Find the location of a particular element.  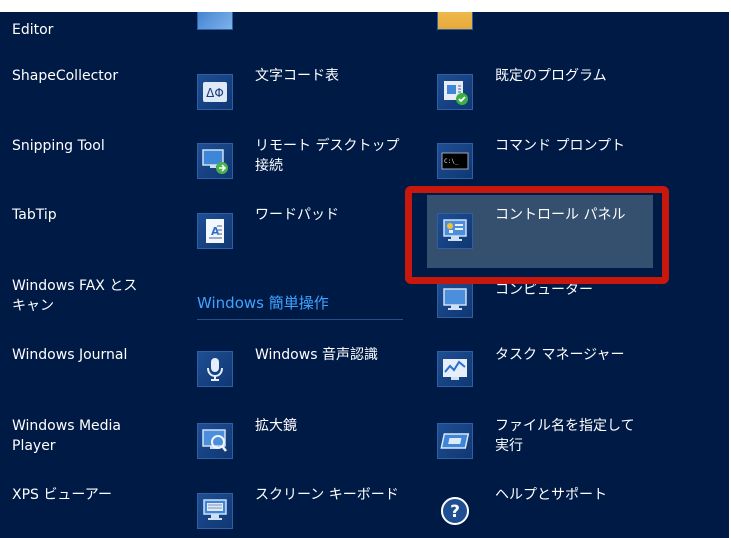

app-help-and-support: ヘルプとサポート is located at coordinates (551, 495).